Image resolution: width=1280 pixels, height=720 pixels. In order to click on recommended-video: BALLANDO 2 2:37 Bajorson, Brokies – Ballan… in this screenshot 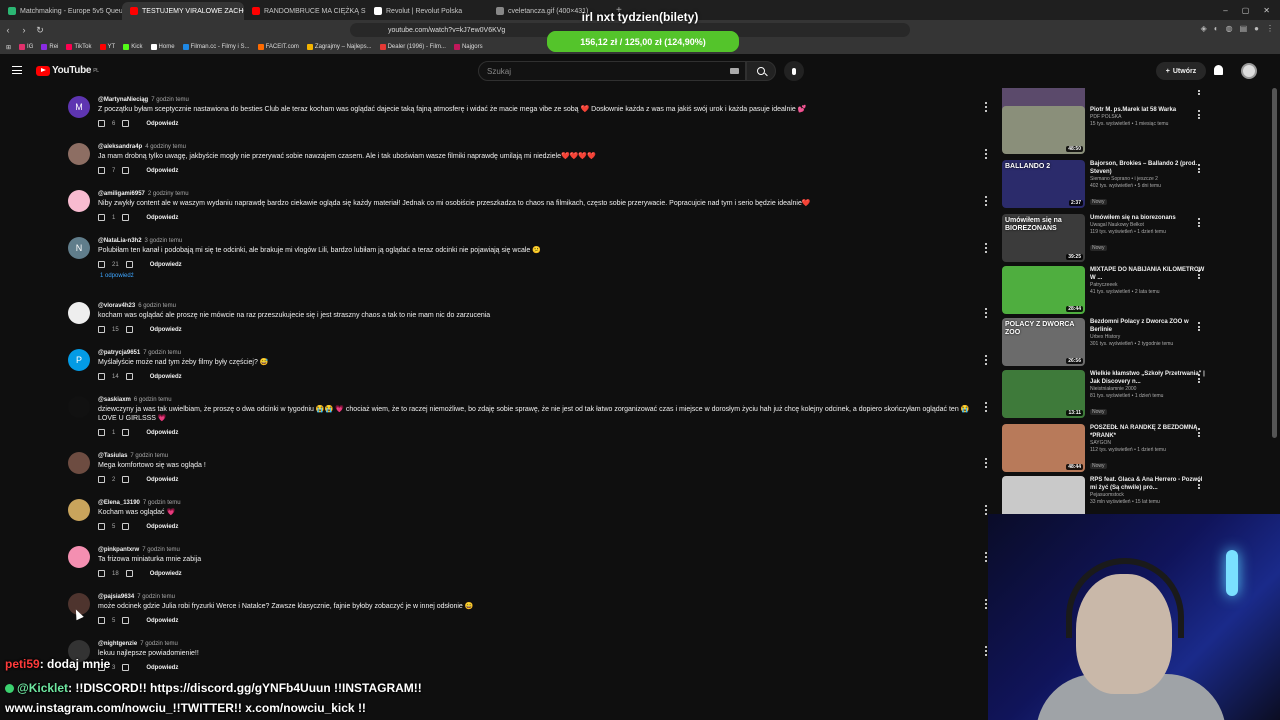, I will do `click(1137, 185)`.